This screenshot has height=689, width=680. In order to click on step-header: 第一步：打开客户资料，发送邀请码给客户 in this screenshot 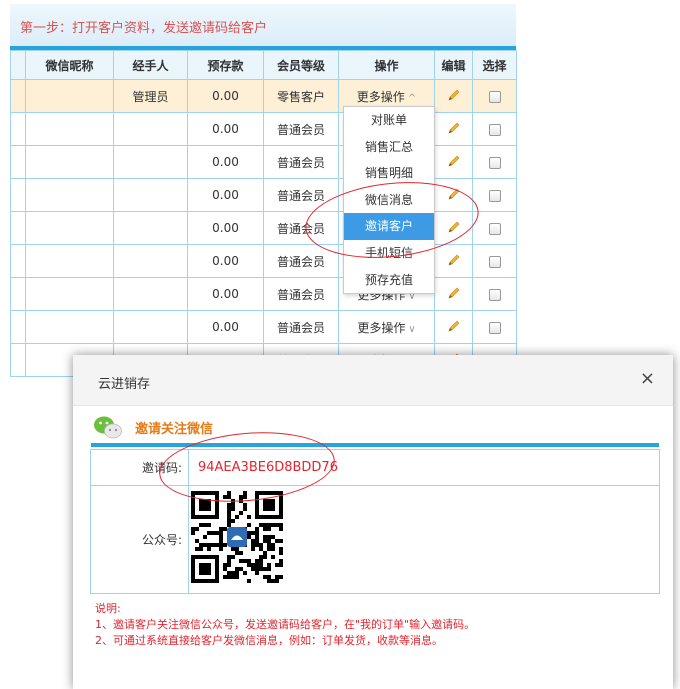, I will do `click(263, 25)`.